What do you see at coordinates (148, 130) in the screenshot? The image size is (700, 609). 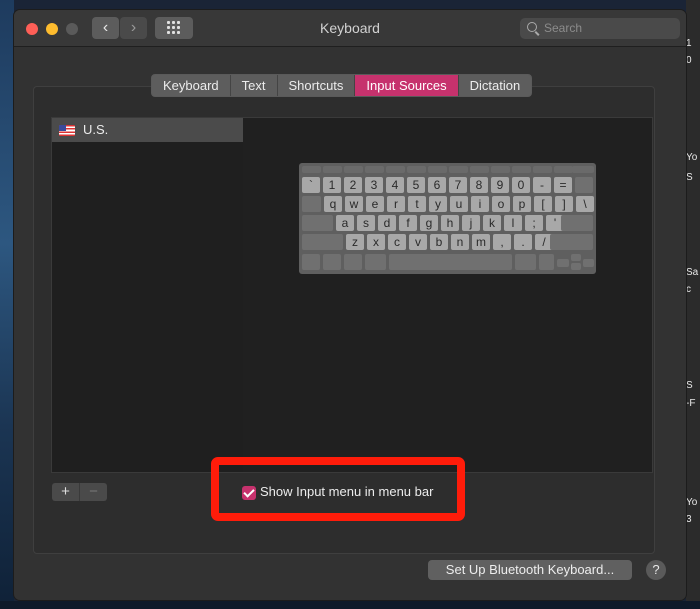 I see `input-source-item-us: U.S.` at bounding box center [148, 130].